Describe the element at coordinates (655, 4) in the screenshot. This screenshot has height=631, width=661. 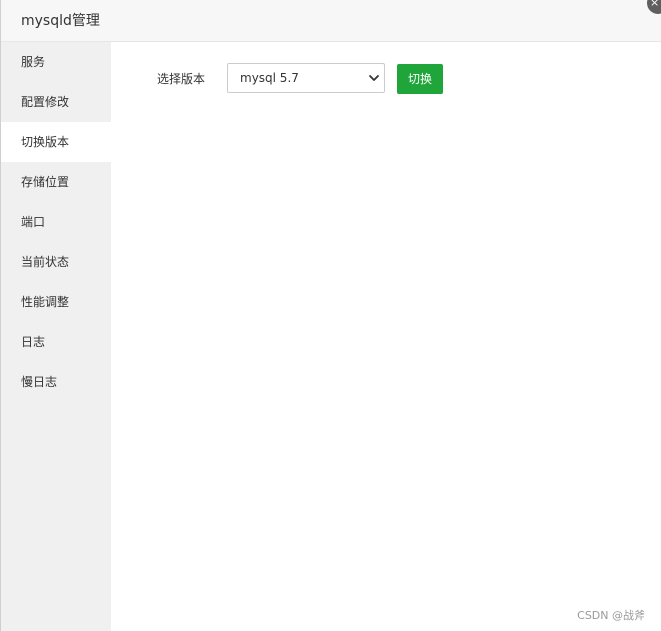
I see `close-icon: ×` at that location.